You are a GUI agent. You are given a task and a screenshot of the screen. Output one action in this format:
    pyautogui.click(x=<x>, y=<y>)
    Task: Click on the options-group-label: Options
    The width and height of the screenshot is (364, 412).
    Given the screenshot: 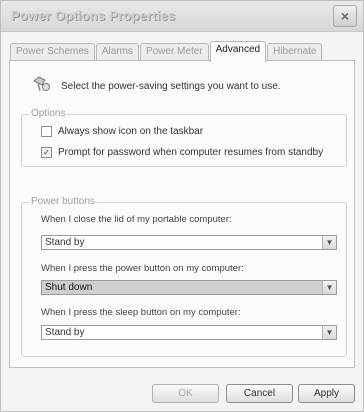 What is the action you would take?
    pyautogui.click(x=48, y=113)
    